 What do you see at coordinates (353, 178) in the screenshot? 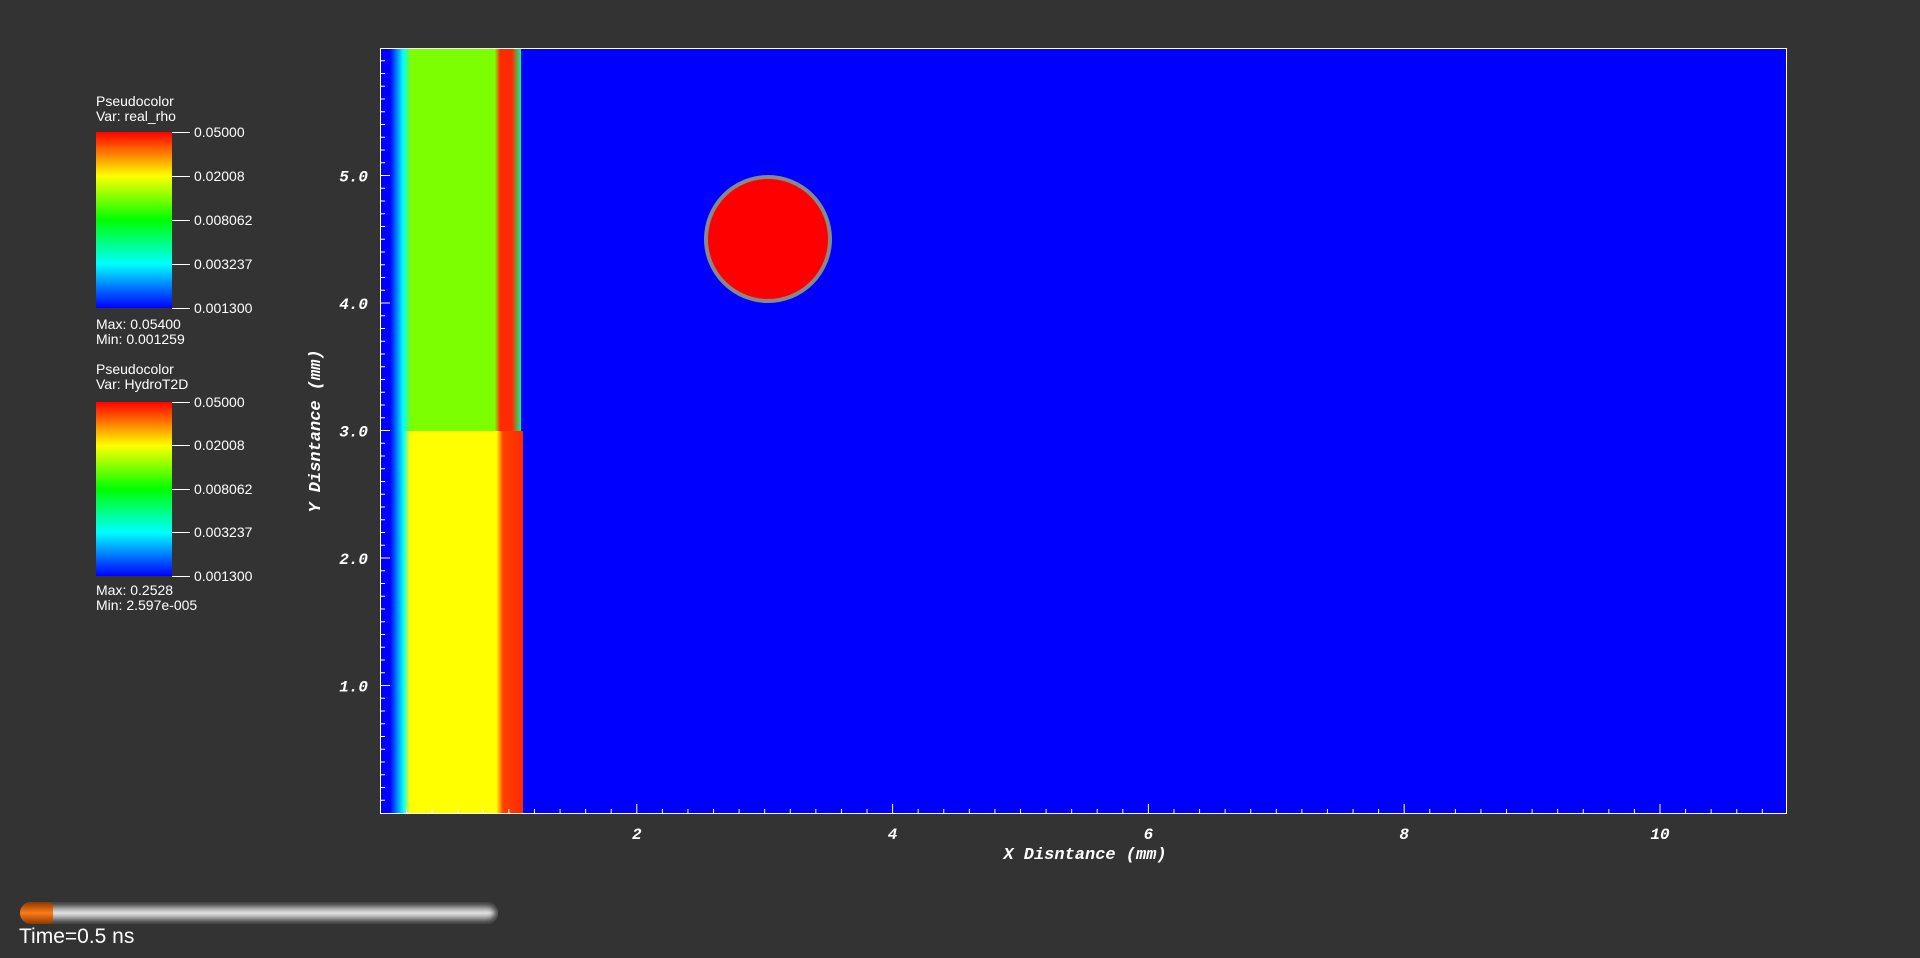
I see `y-tick-label: 5.0` at bounding box center [353, 178].